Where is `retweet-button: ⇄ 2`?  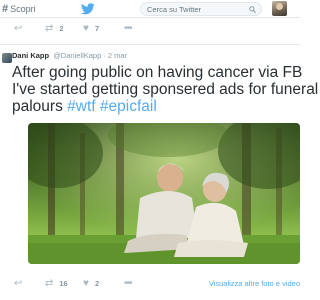 retweet-button: ⇄ 2 is located at coordinates (54, 28).